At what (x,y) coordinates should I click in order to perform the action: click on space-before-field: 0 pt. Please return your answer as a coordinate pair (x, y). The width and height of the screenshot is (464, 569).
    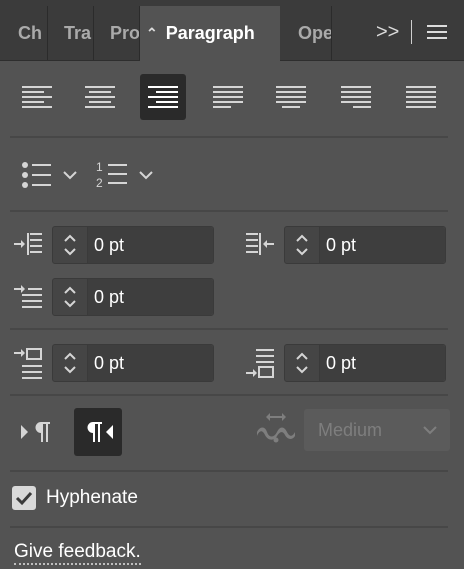
    Looking at the image, I should click on (112, 363).